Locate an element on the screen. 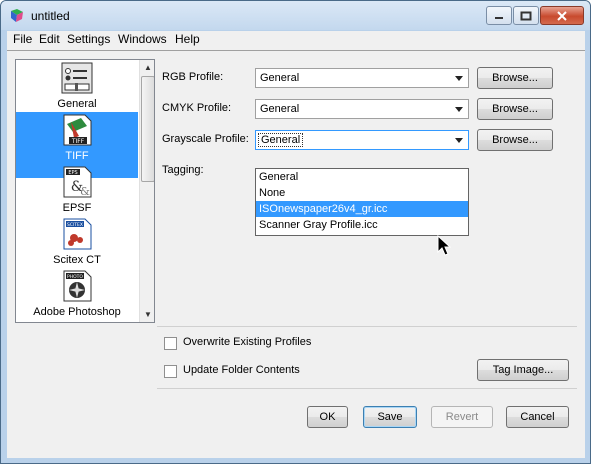 This screenshot has height=464, width=591. title-bar: untitled is located at coordinates (295, 15).